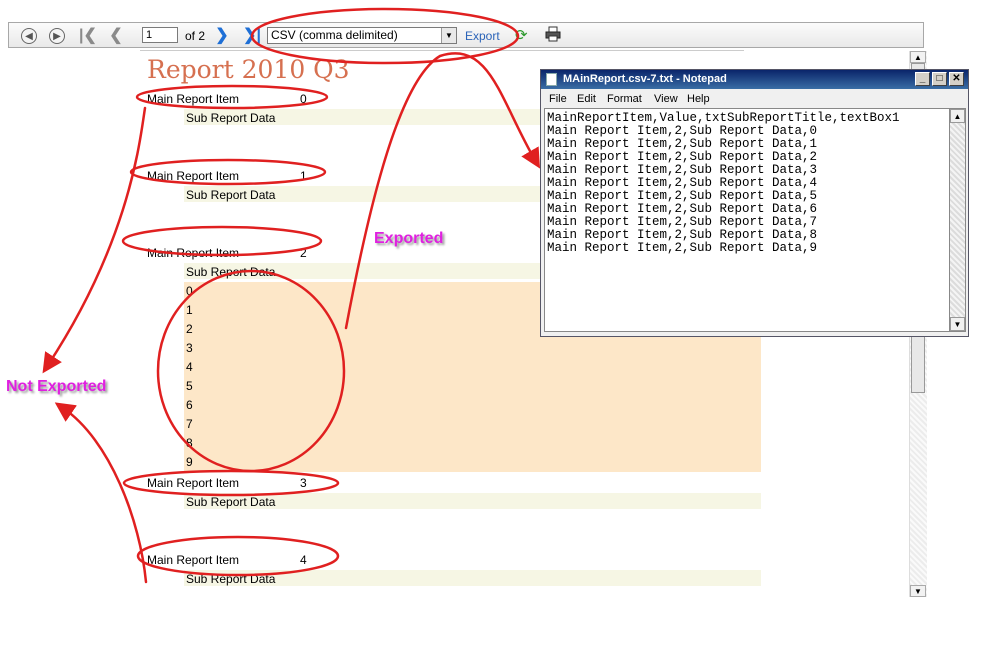 The width and height of the screenshot is (1002, 650). Describe the element at coordinates (189, 424) in the screenshot. I see `detail-number: 7` at that location.